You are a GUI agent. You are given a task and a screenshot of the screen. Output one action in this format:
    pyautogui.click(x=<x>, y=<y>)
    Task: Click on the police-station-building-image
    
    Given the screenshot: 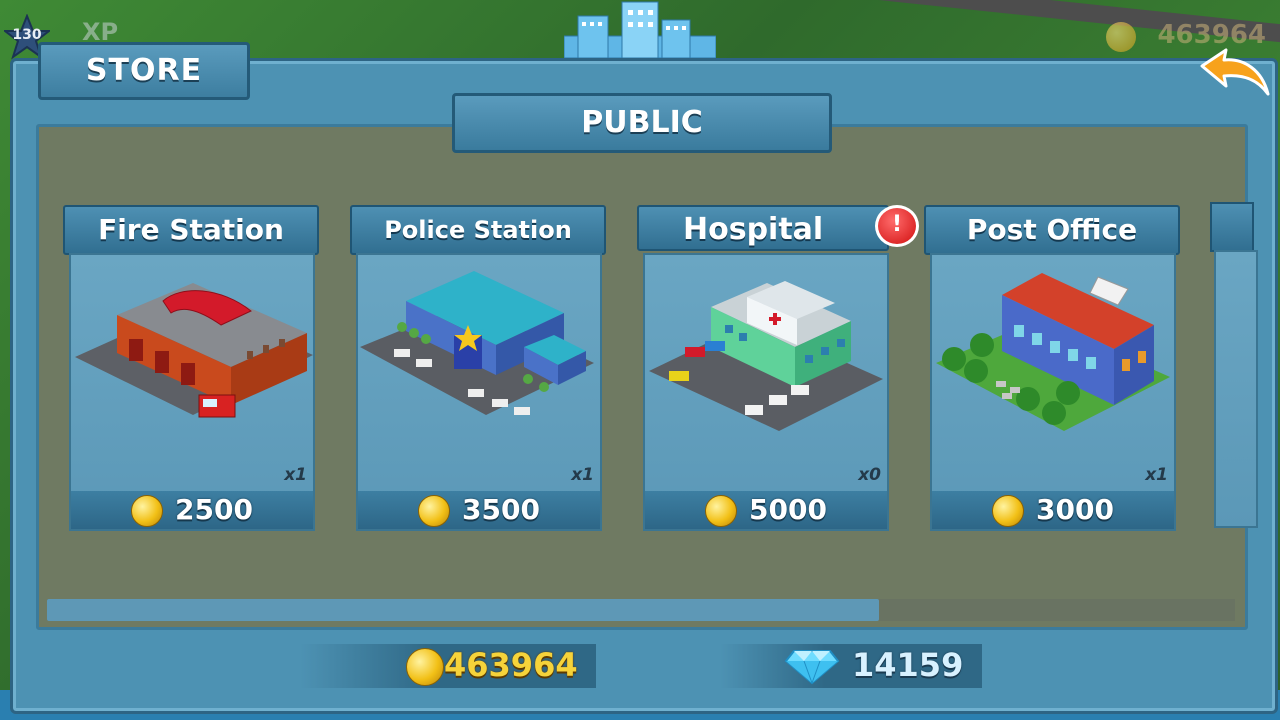 What is the action you would take?
    pyautogui.click(x=477, y=343)
    